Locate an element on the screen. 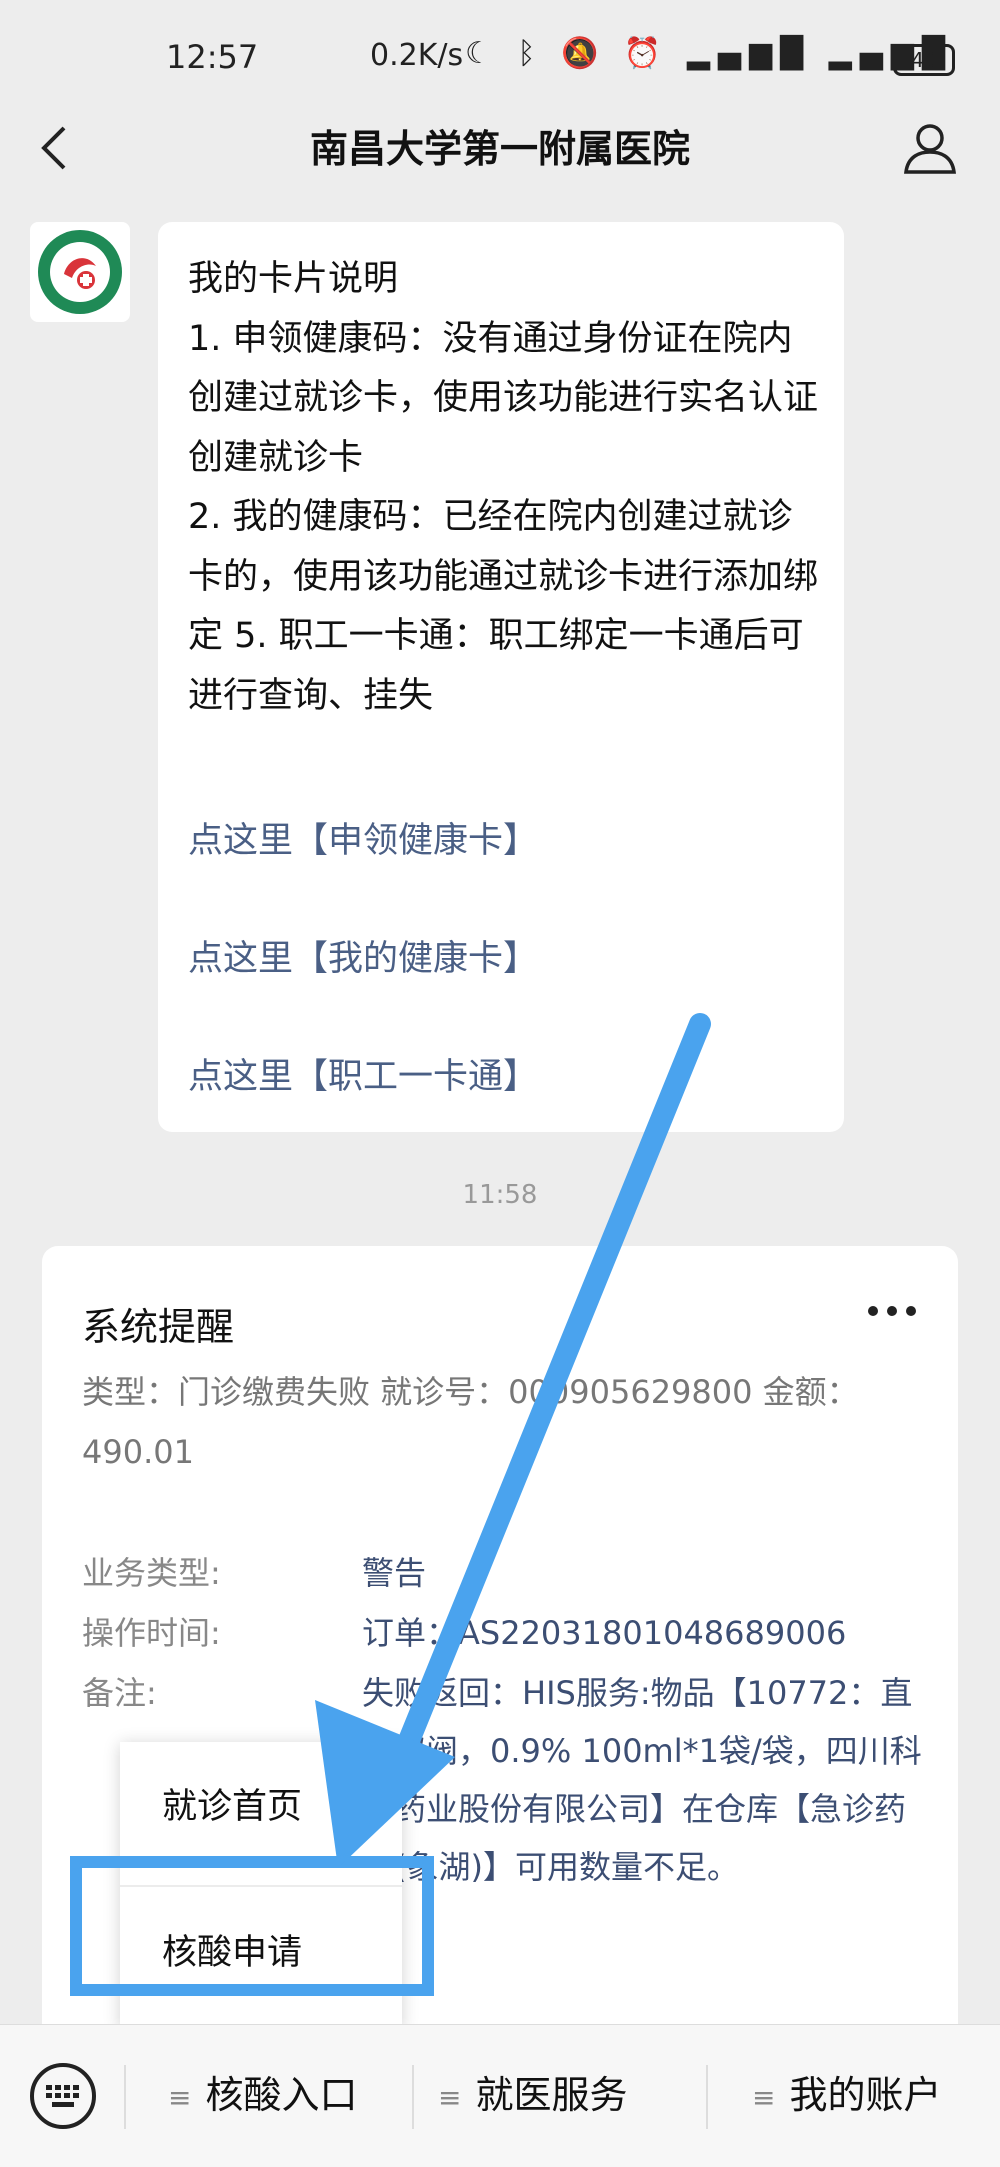 This screenshot has width=1000, height=2167. keyboard-toggle-button is located at coordinates (63, 2096).